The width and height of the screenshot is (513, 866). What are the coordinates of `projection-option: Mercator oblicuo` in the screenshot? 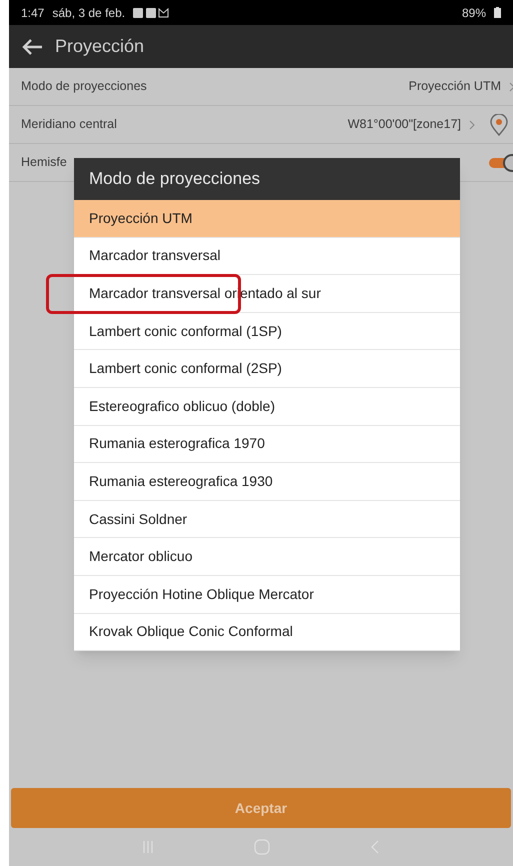 It's located at (267, 557).